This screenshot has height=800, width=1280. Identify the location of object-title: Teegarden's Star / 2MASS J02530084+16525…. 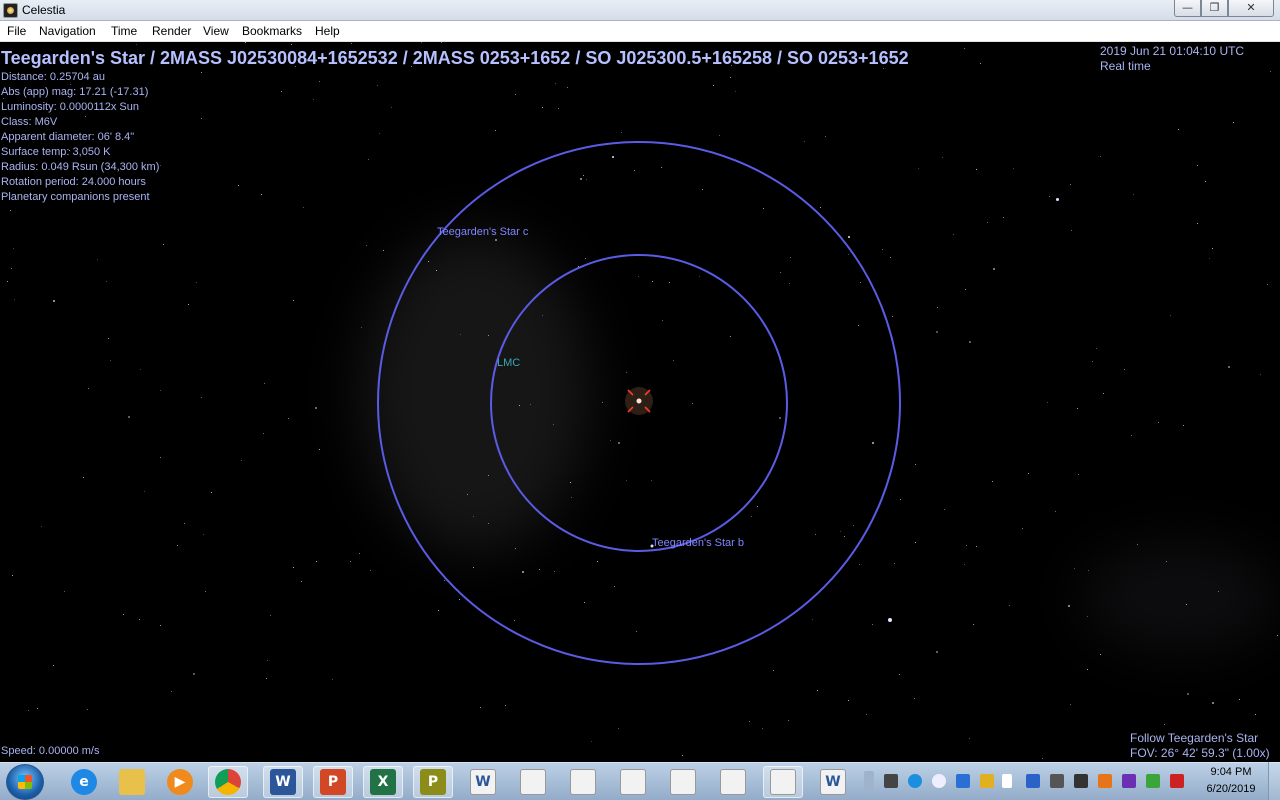
(455, 58).